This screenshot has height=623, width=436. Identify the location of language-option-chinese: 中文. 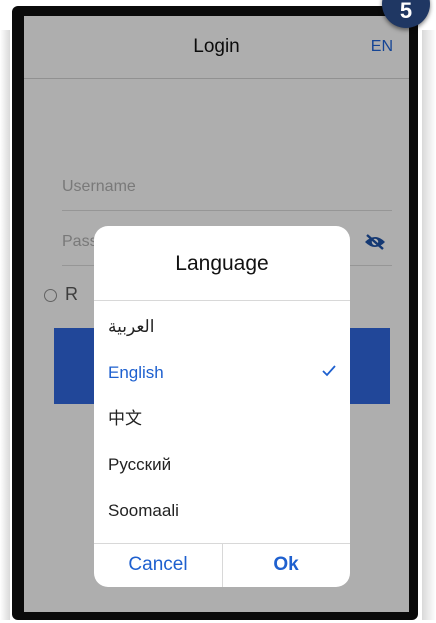
(222, 419).